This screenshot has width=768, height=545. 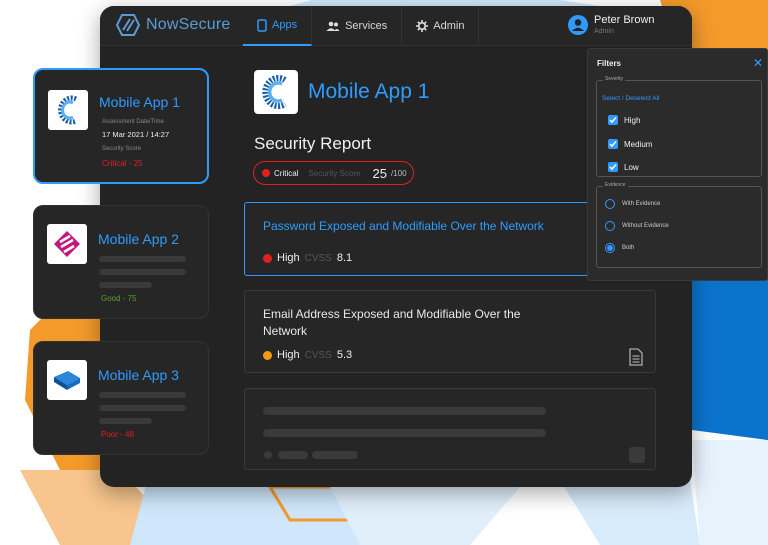 I want to click on radio-selected-icon, so click(x=610, y=248).